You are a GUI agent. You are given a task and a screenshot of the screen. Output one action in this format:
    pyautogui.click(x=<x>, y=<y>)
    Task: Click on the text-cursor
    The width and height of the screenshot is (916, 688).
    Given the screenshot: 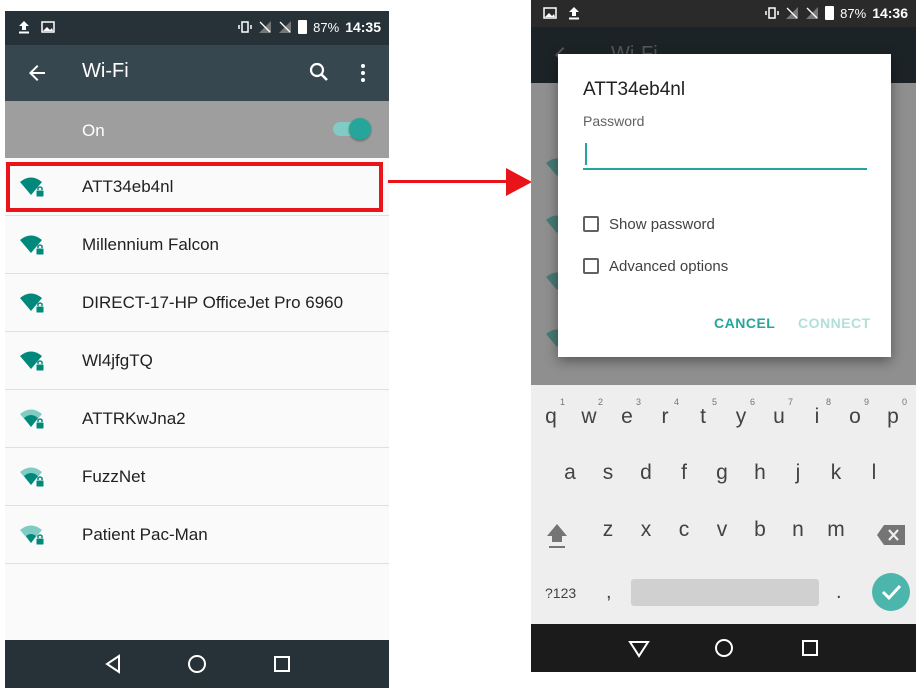 What is the action you would take?
    pyautogui.click(x=586, y=154)
    